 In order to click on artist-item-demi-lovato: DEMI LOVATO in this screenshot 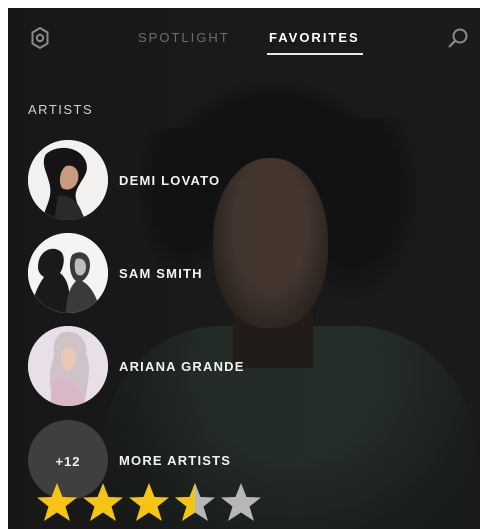, I will do `click(158, 180)`.